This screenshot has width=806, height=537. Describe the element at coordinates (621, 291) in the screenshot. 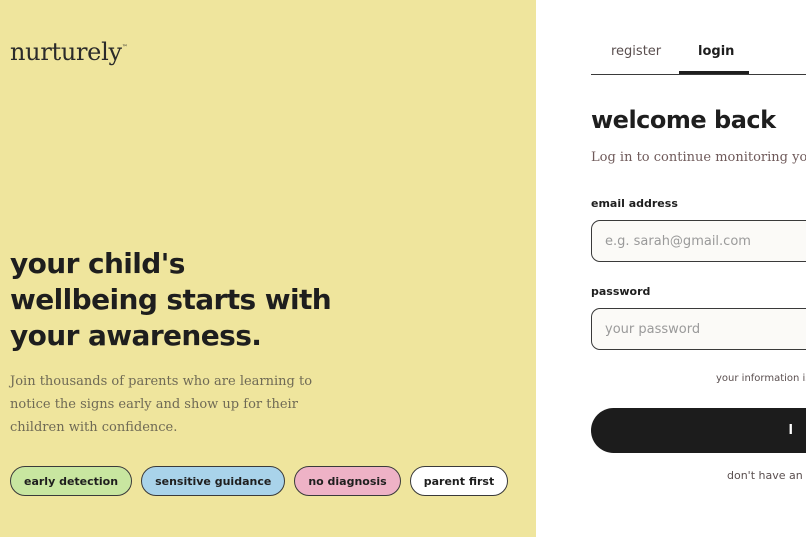

I see `password-label: password` at that location.